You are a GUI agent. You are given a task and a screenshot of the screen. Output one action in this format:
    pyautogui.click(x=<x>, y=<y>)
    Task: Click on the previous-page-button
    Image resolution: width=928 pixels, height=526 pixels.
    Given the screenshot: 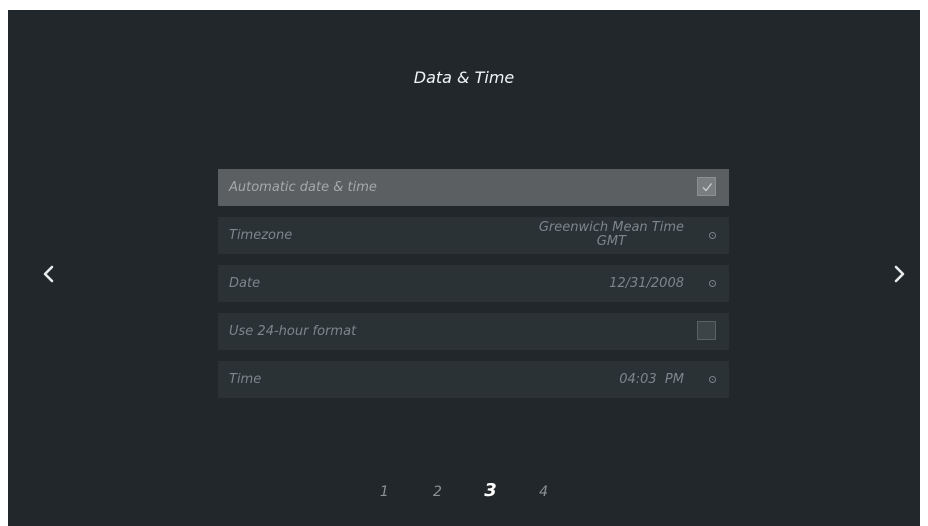 What is the action you would take?
    pyautogui.click(x=49, y=274)
    